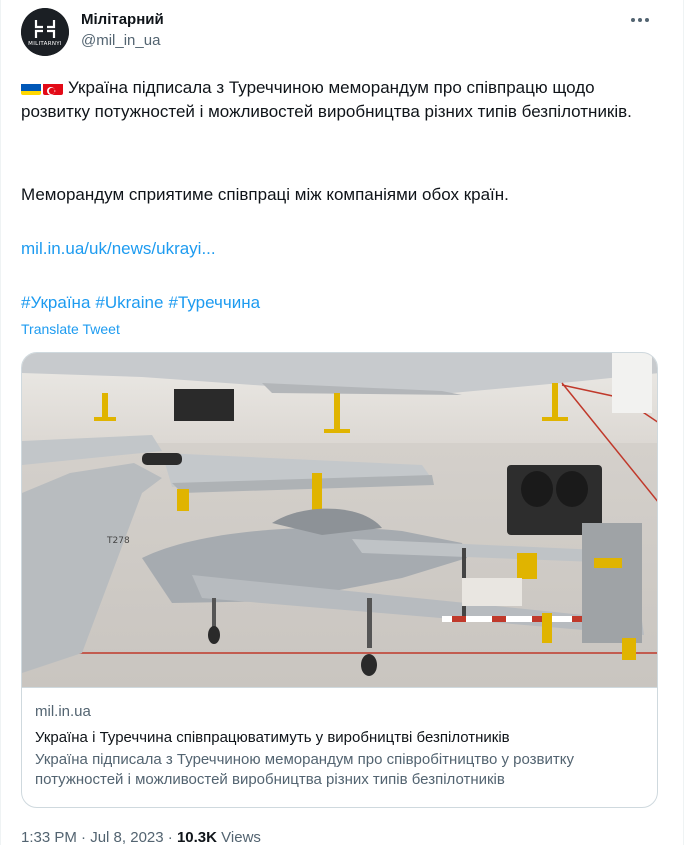 This screenshot has width=684, height=845. I want to click on ukraine-flag-icon, so click(31, 88).